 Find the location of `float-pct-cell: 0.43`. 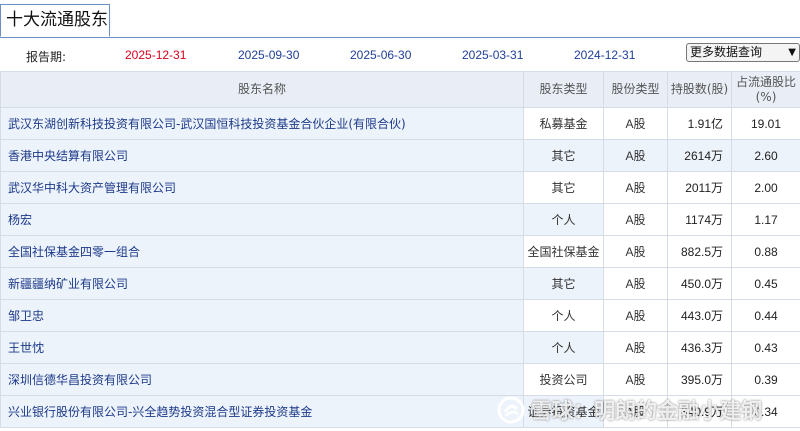

float-pct-cell: 0.43 is located at coordinates (765, 347).